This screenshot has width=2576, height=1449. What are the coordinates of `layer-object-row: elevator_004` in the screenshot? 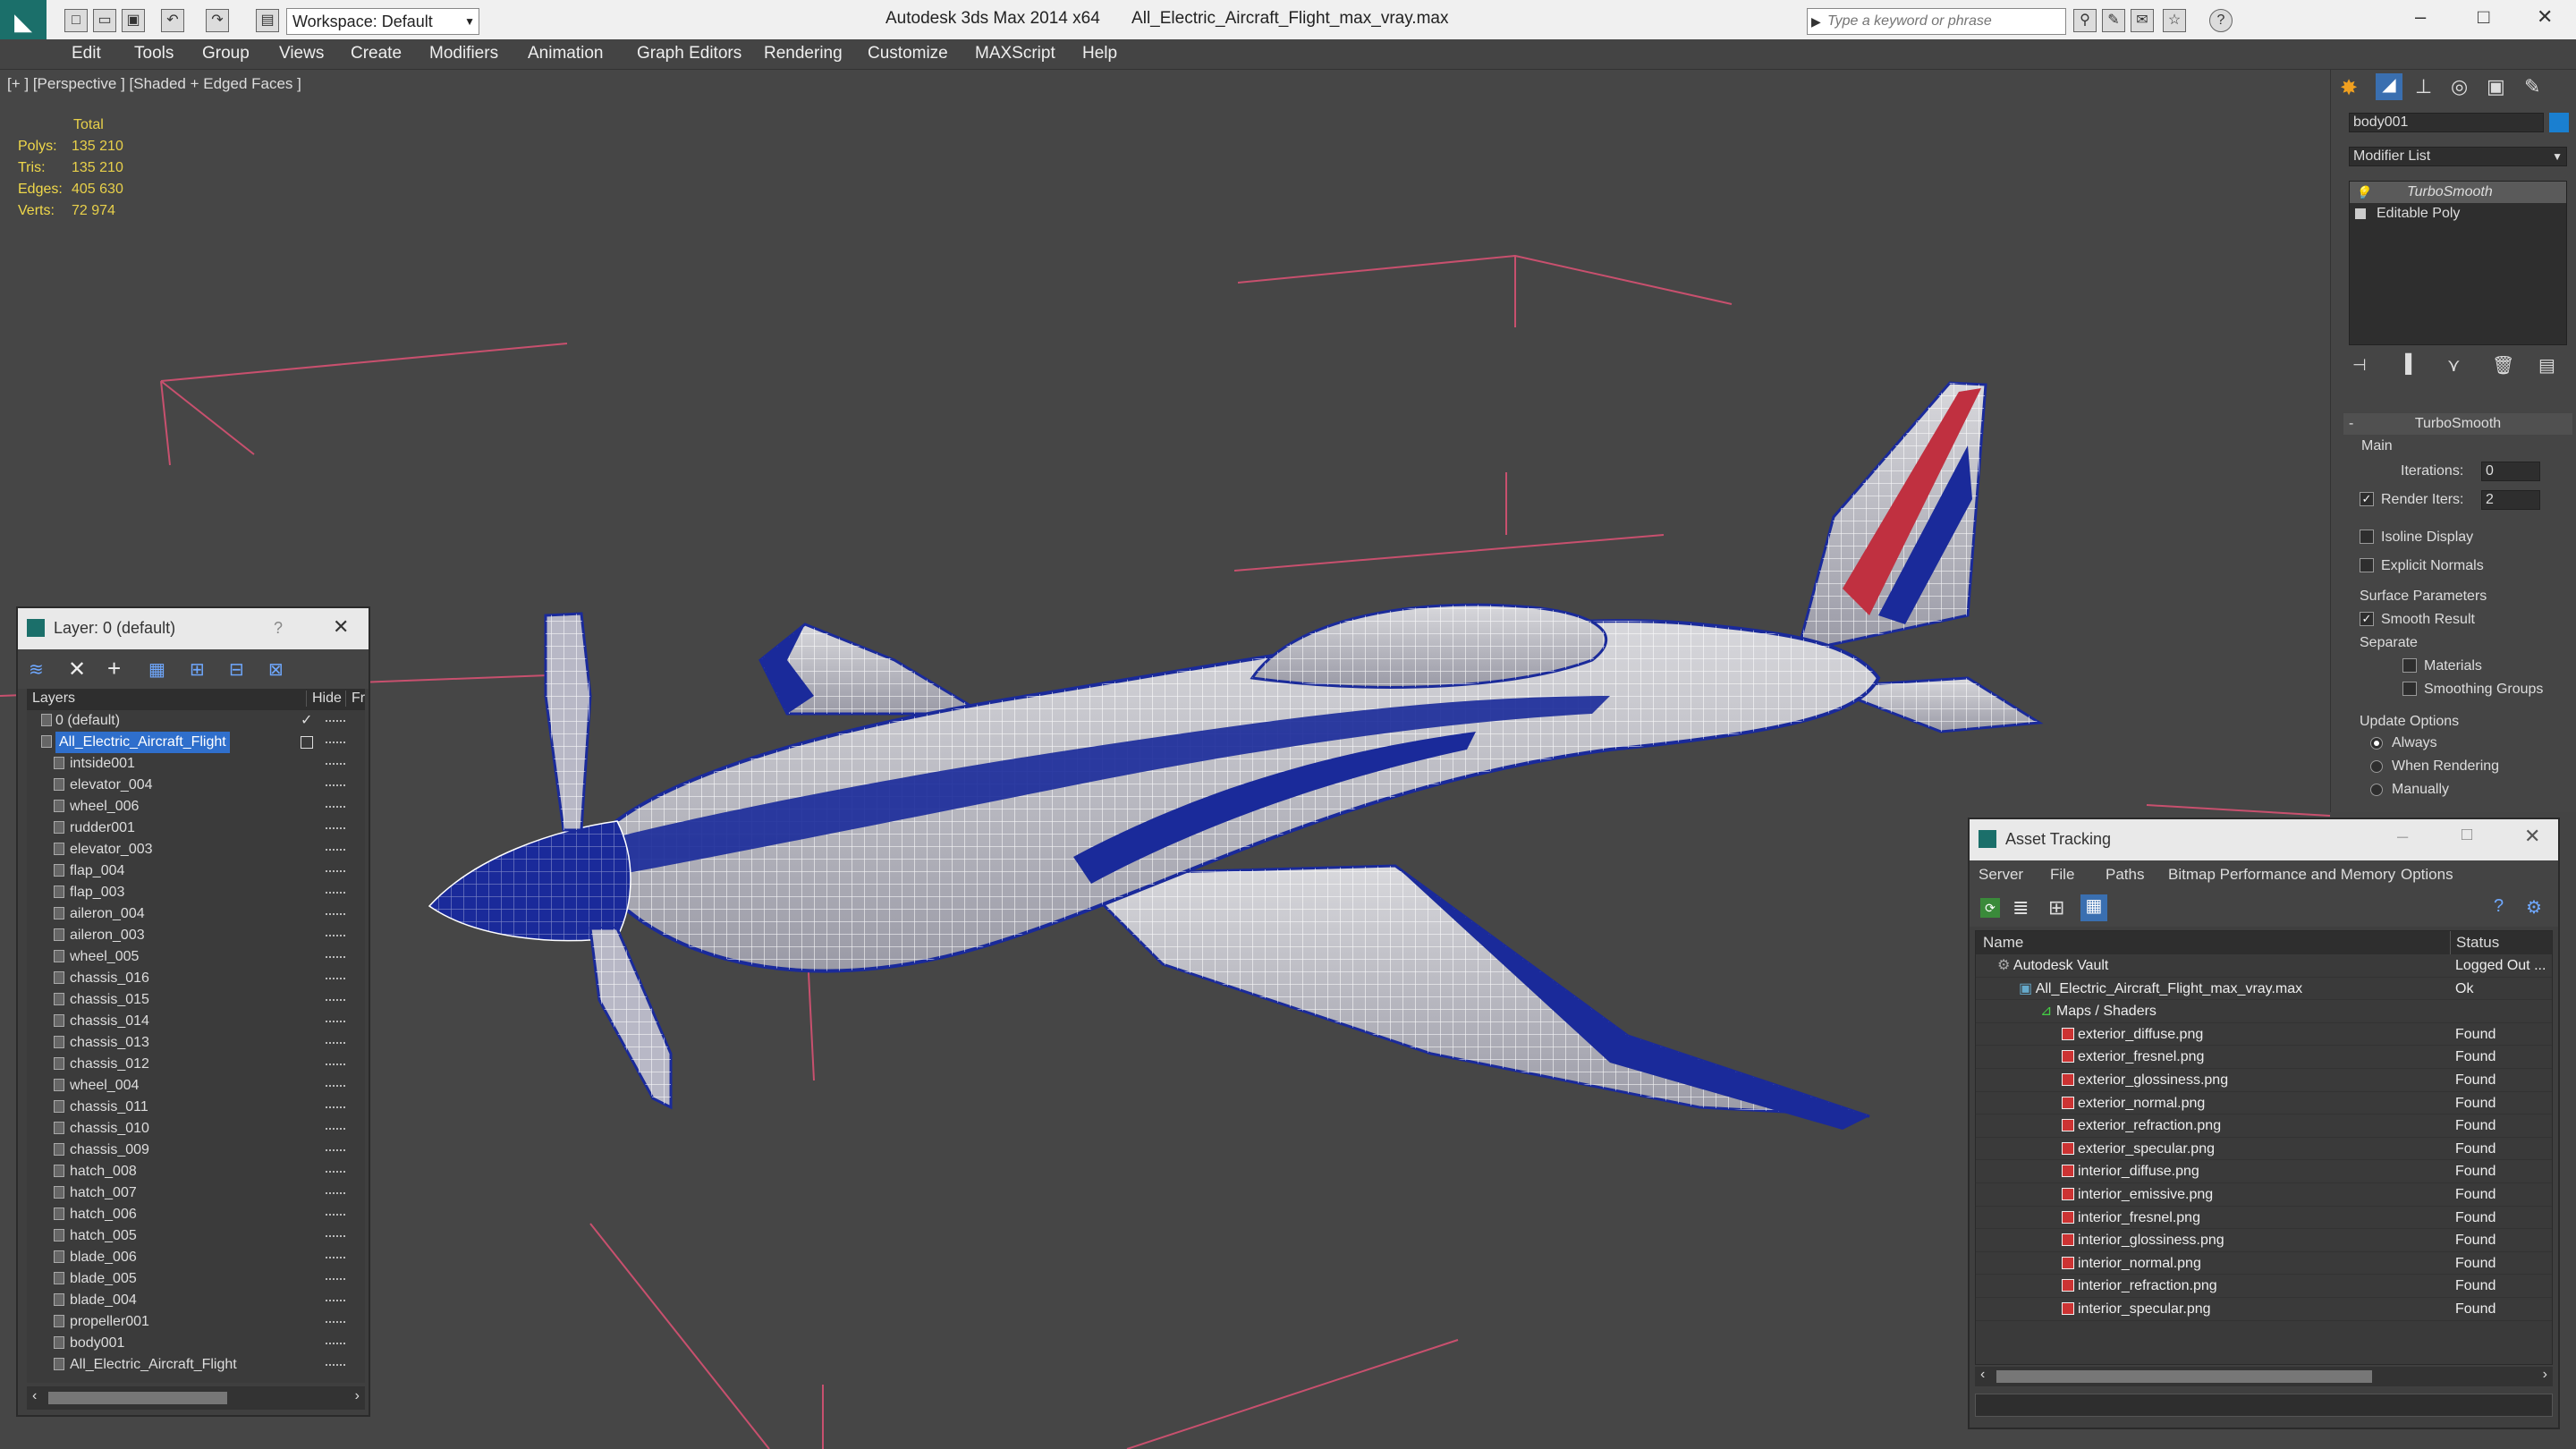 It's located at (196, 785).